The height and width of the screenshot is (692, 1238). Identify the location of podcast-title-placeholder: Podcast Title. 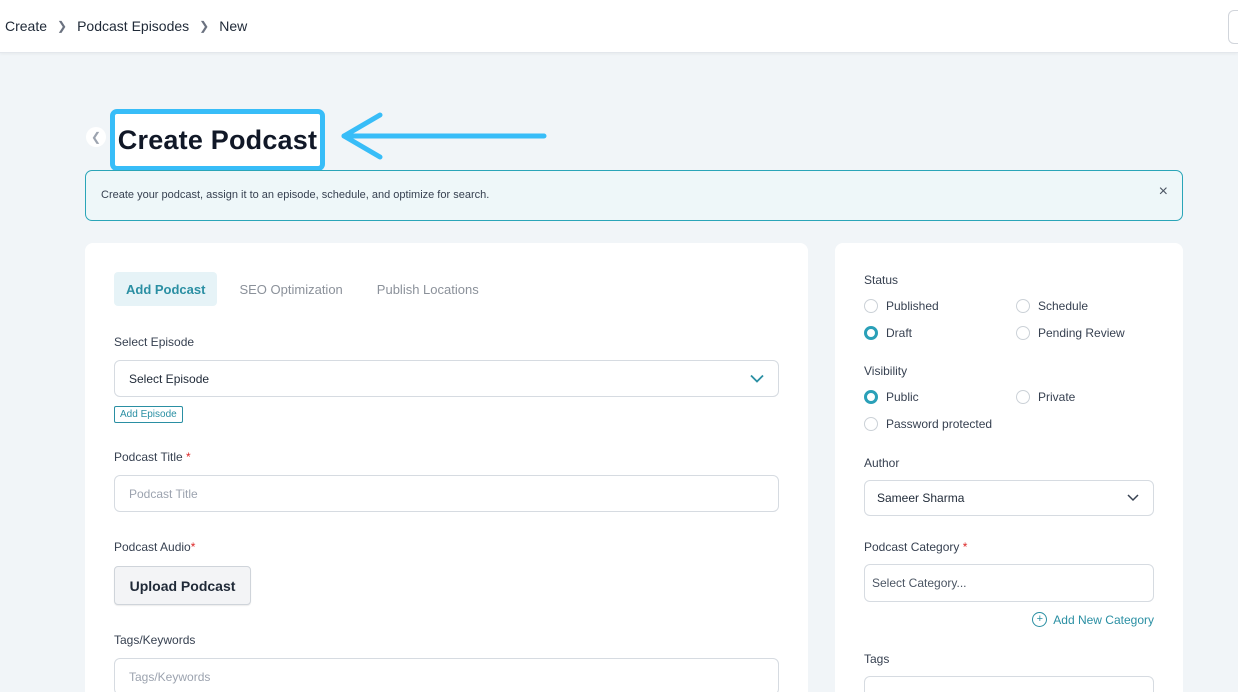
(163, 493).